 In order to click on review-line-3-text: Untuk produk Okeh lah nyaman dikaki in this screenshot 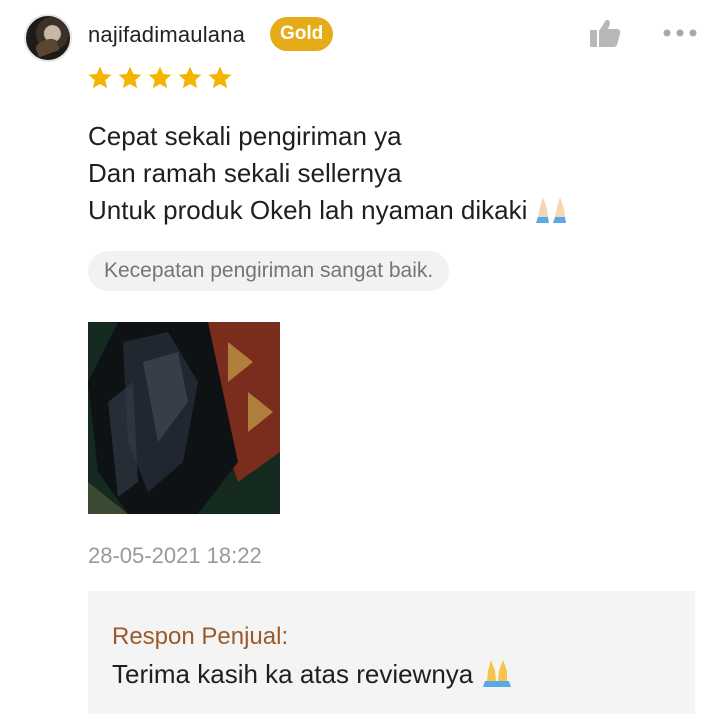, I will do `click(308, 210)`.